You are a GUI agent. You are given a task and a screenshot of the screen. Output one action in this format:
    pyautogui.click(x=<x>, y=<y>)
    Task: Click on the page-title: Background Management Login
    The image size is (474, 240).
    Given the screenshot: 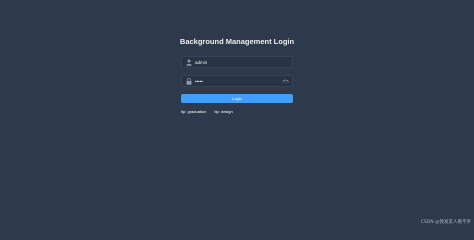 What is the action you would take?
    pyautogui.click(x=237, y=41)
    